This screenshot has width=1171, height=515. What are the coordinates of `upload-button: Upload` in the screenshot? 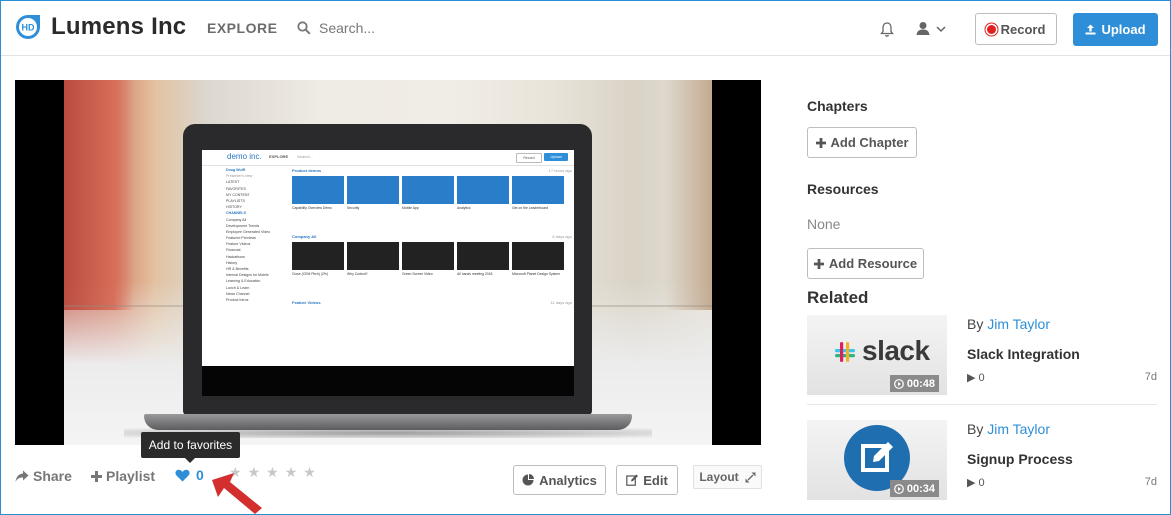 It's located at (1115, 29).